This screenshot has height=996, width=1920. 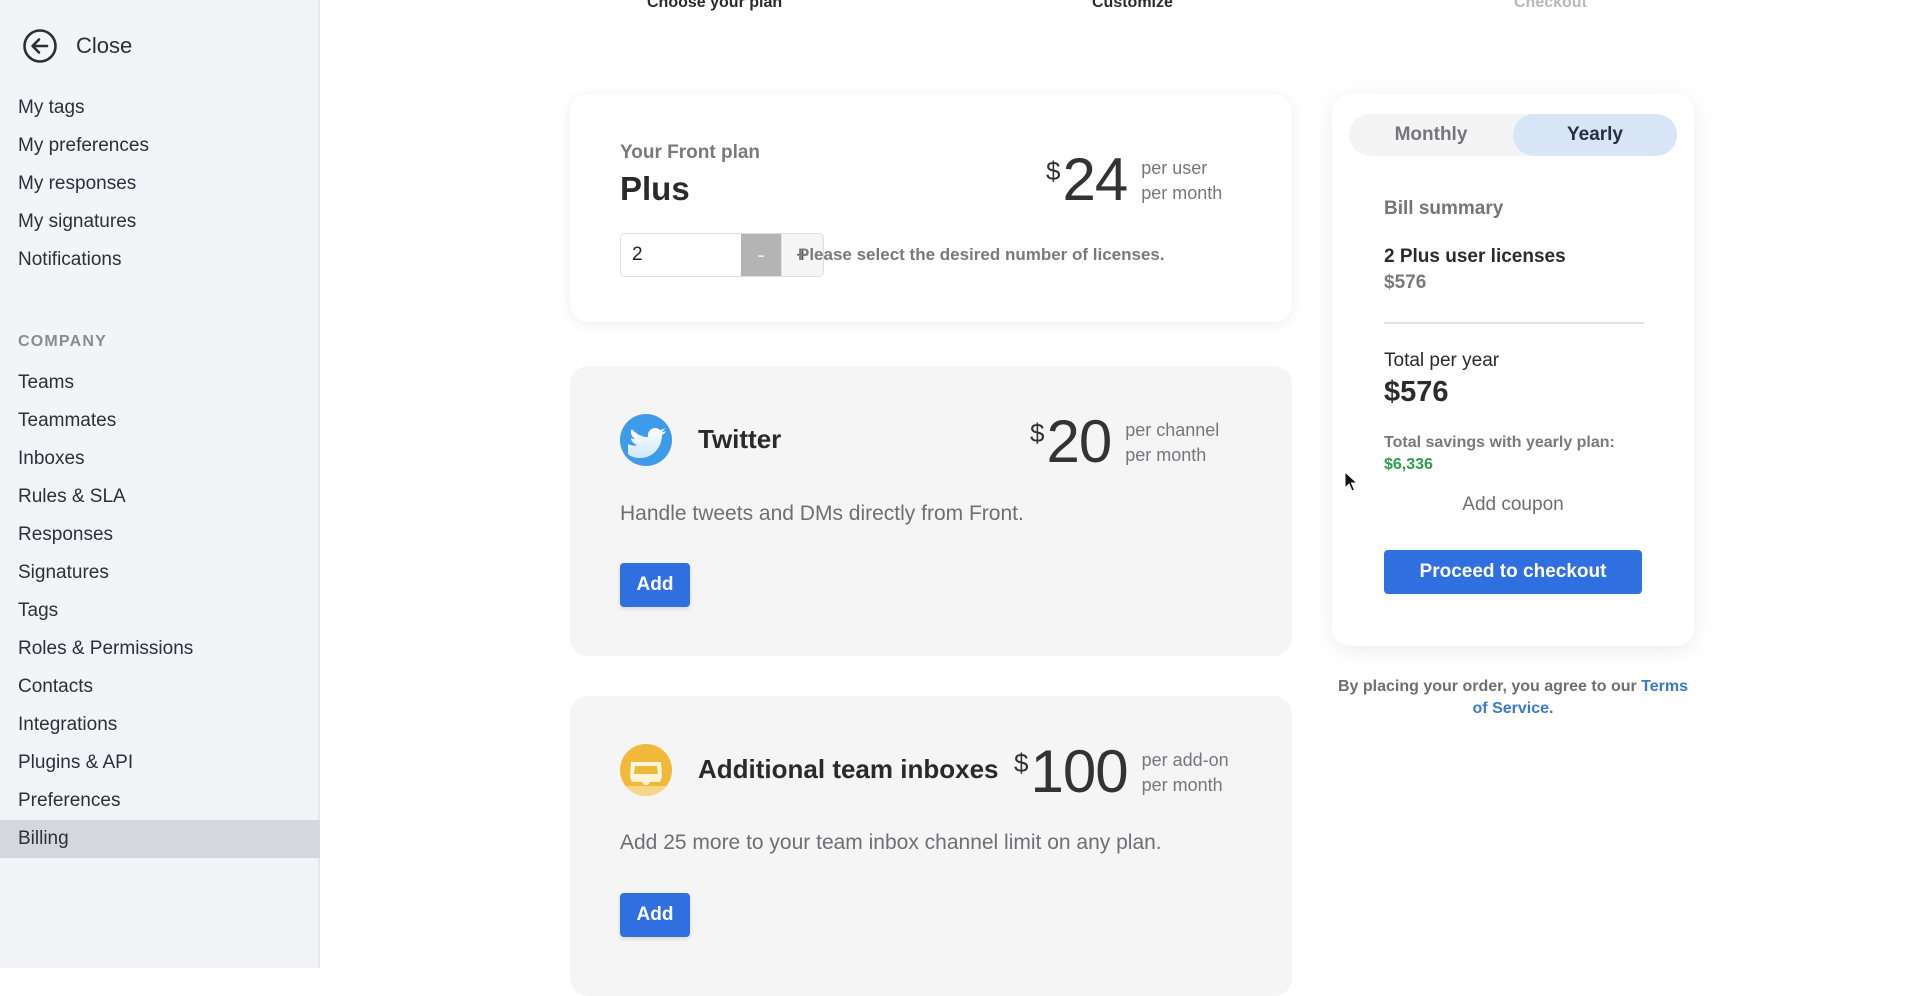 I want to click on sidebar-item-signatures: Signatures, so click(x=160, y=573).